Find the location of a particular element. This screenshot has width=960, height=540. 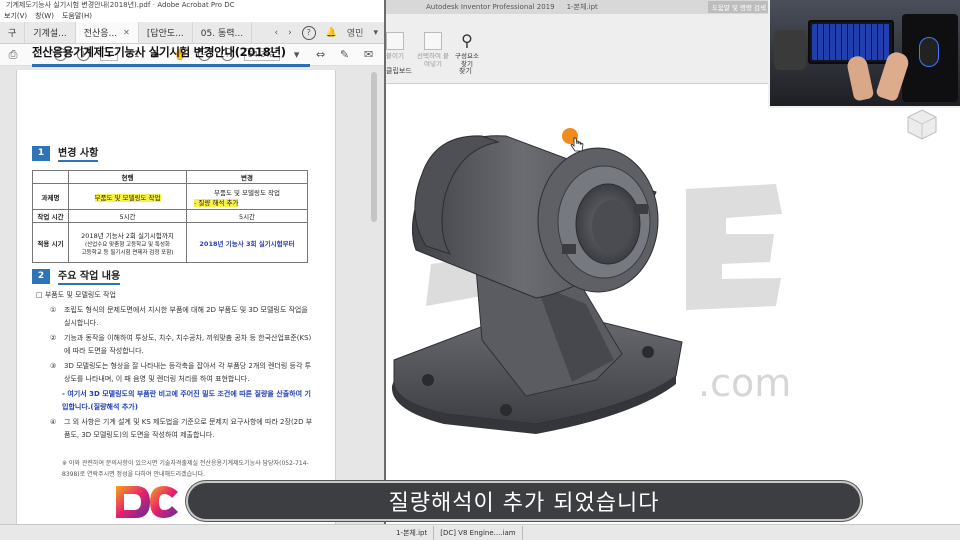

clipboard-group-label: 클립보드 is located at coordinates (399, 71).